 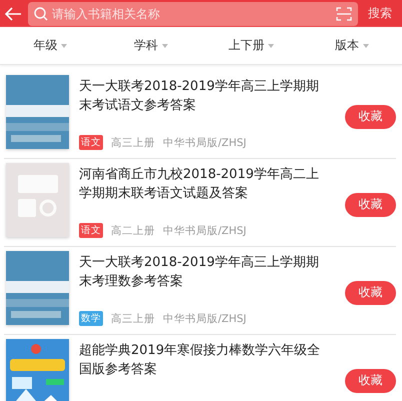 What do you see at coordinates (133, 231) in the screenshot?
I see `grade-label: 高二上册` at bounding box center [133, 231].